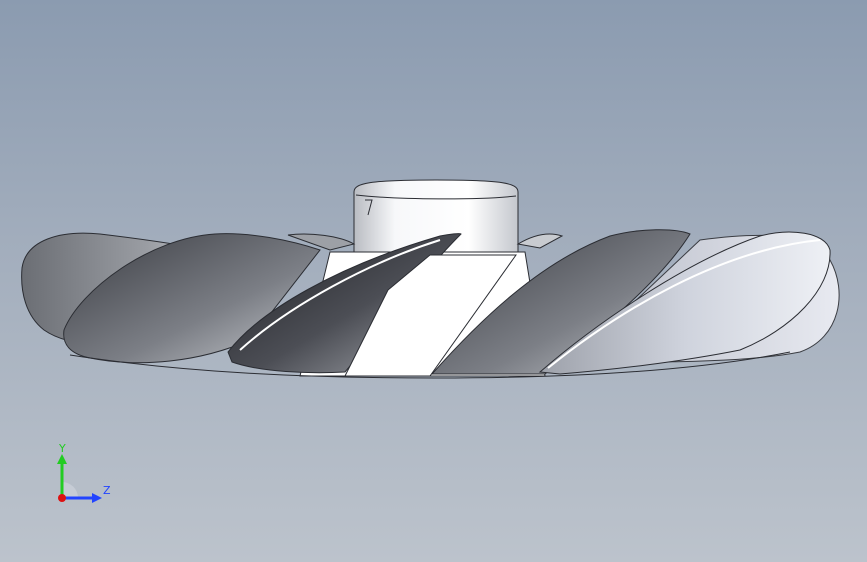  What do you see at coordinates (107, 490) in the screenshot?
I see `triad-z-label: Z` at bounding box center [107, 490].